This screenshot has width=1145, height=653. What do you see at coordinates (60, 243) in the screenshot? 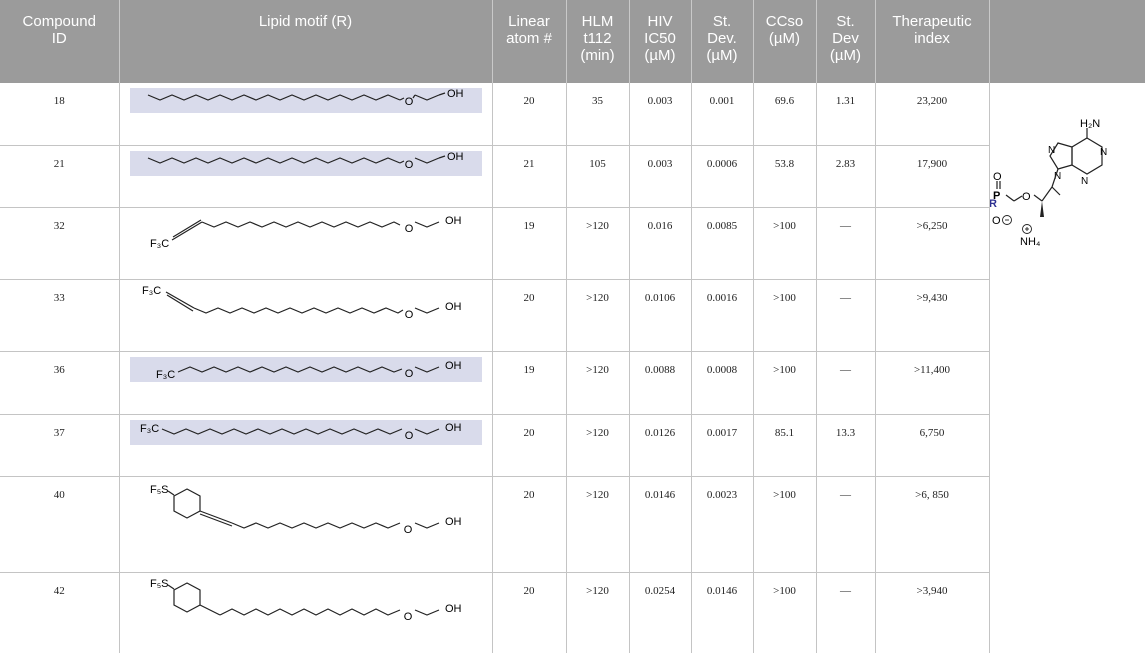
I see `compound-id: 32` at bounding box center [60, 243].